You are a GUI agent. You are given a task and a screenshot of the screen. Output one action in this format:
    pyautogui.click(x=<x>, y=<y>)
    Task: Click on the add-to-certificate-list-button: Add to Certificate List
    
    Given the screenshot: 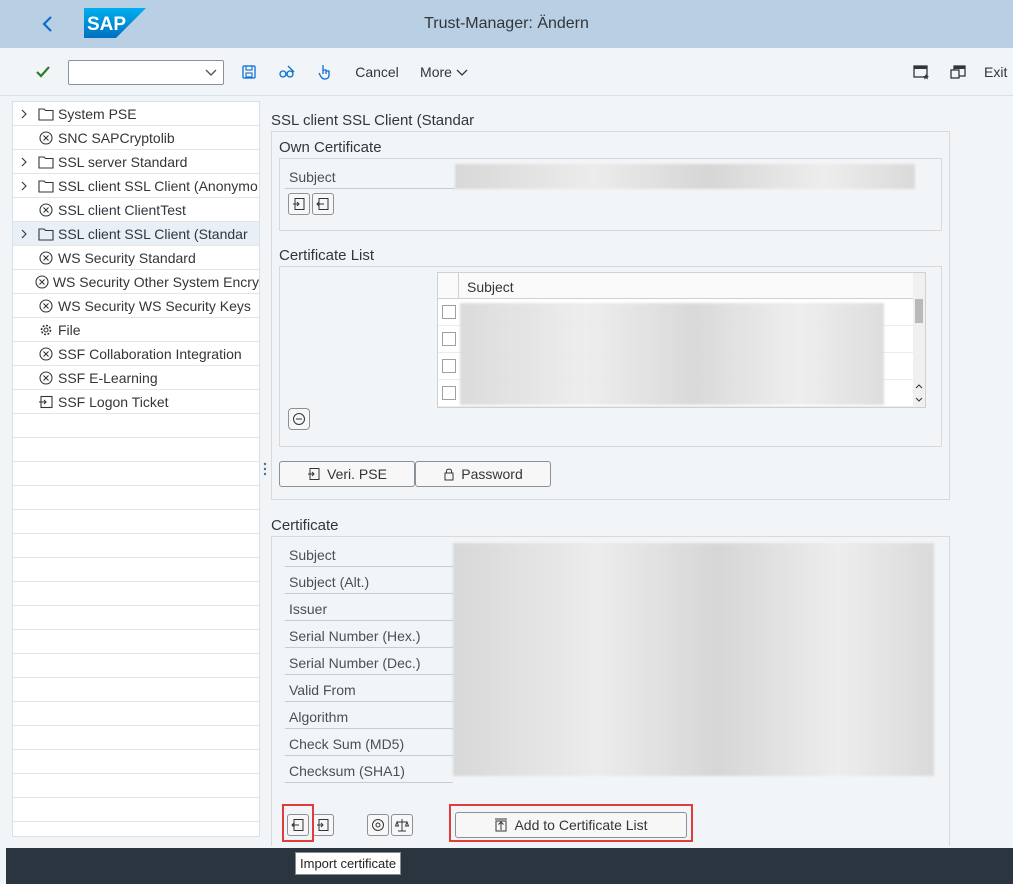 What is the action you would take?
    pyautogui.click(x=571, y=825)
    